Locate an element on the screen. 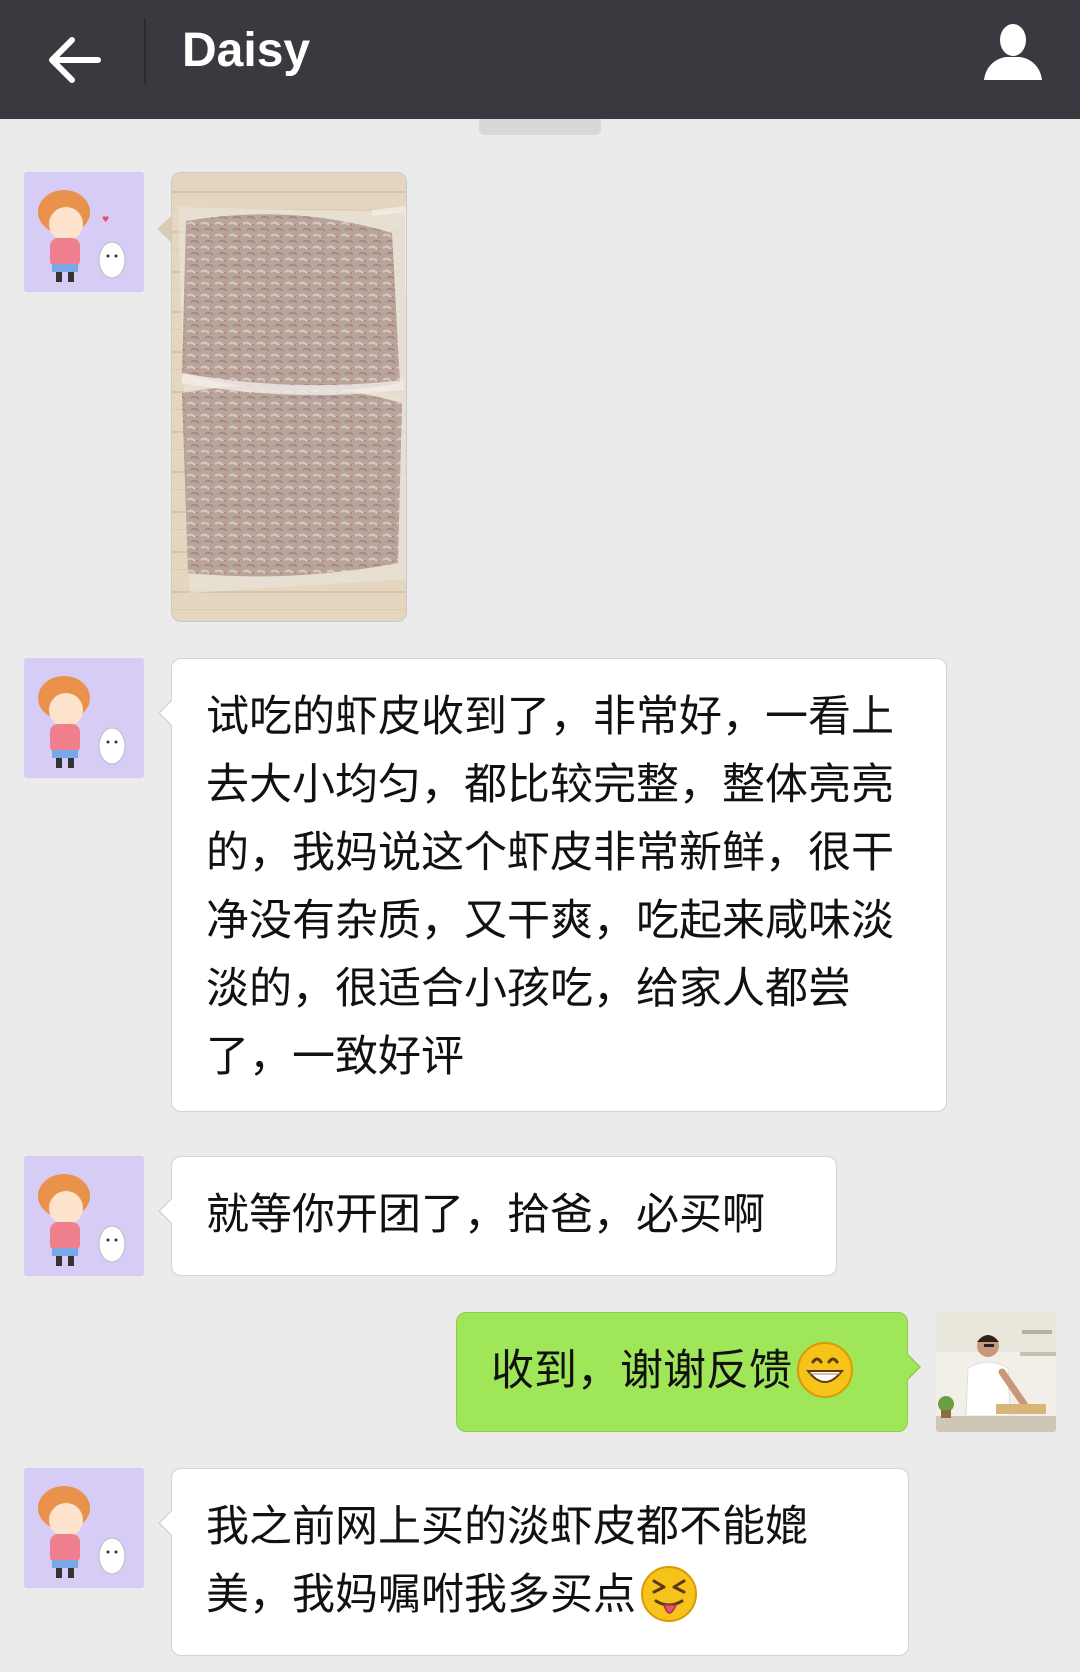 This screenshot has height=1672, width=1080. header-divider is located at coordinates (145, 51).